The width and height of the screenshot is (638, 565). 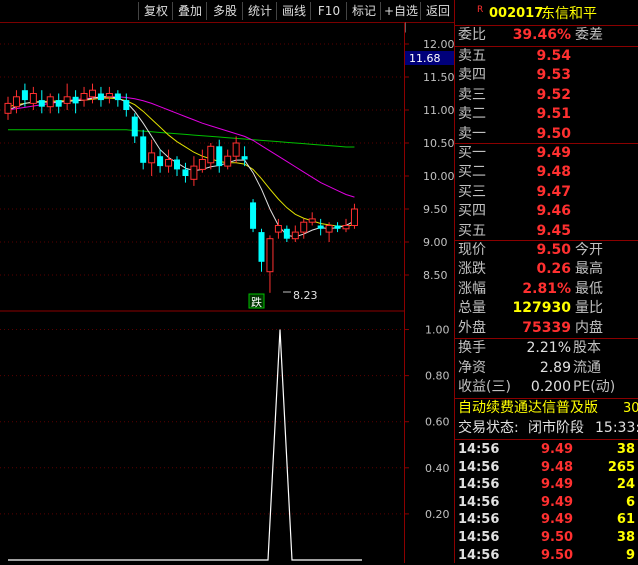 I want to click on fin-label2: 股本, so click(x=587, y=348).